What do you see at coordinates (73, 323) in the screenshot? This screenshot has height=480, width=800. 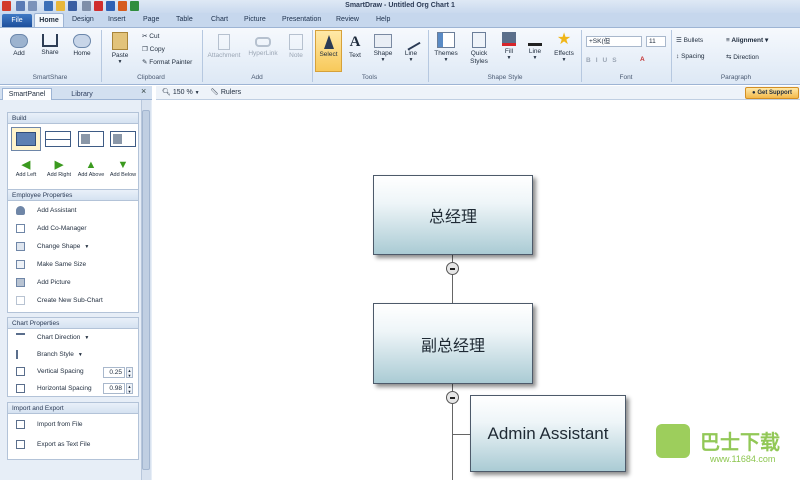 I see `chart-properties-title: Chart Properties` at bounding box center [73, 323].